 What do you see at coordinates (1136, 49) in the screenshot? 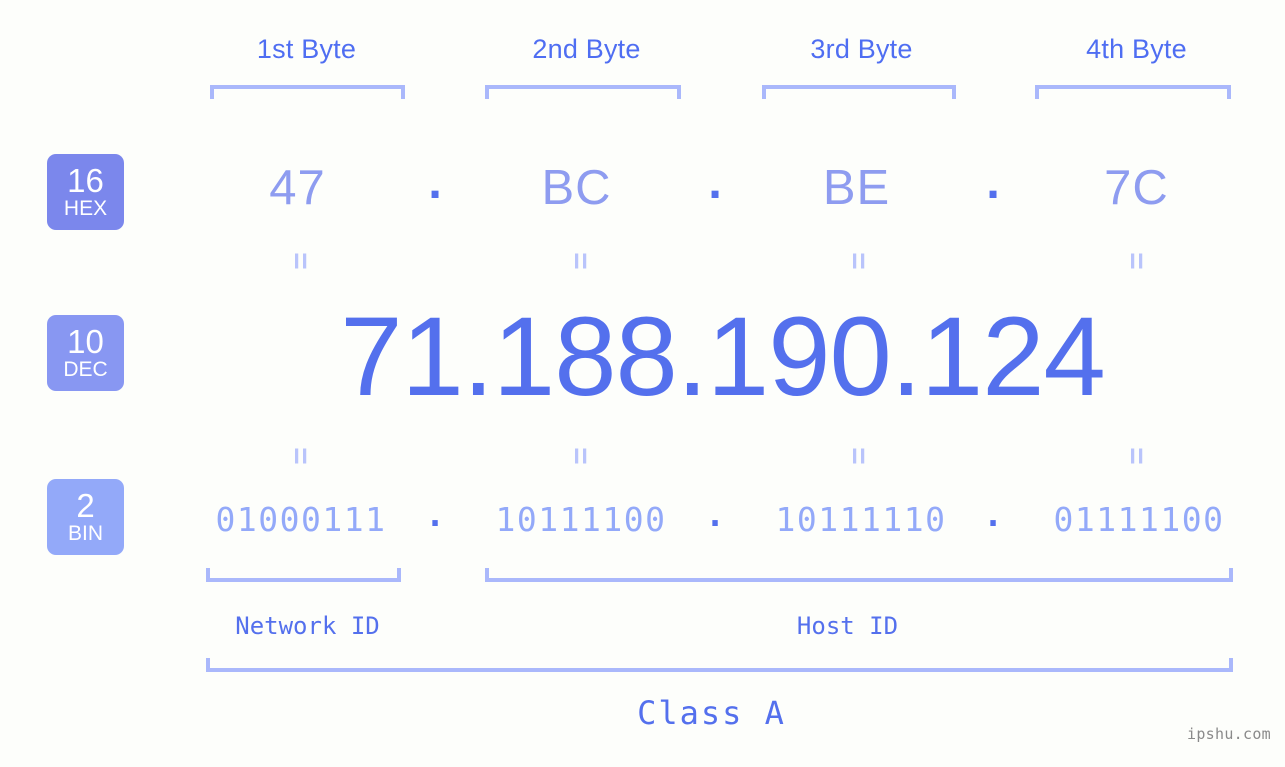
I see `byte-header-label-4: 4th Byte` at bounding box center [1136, 49].